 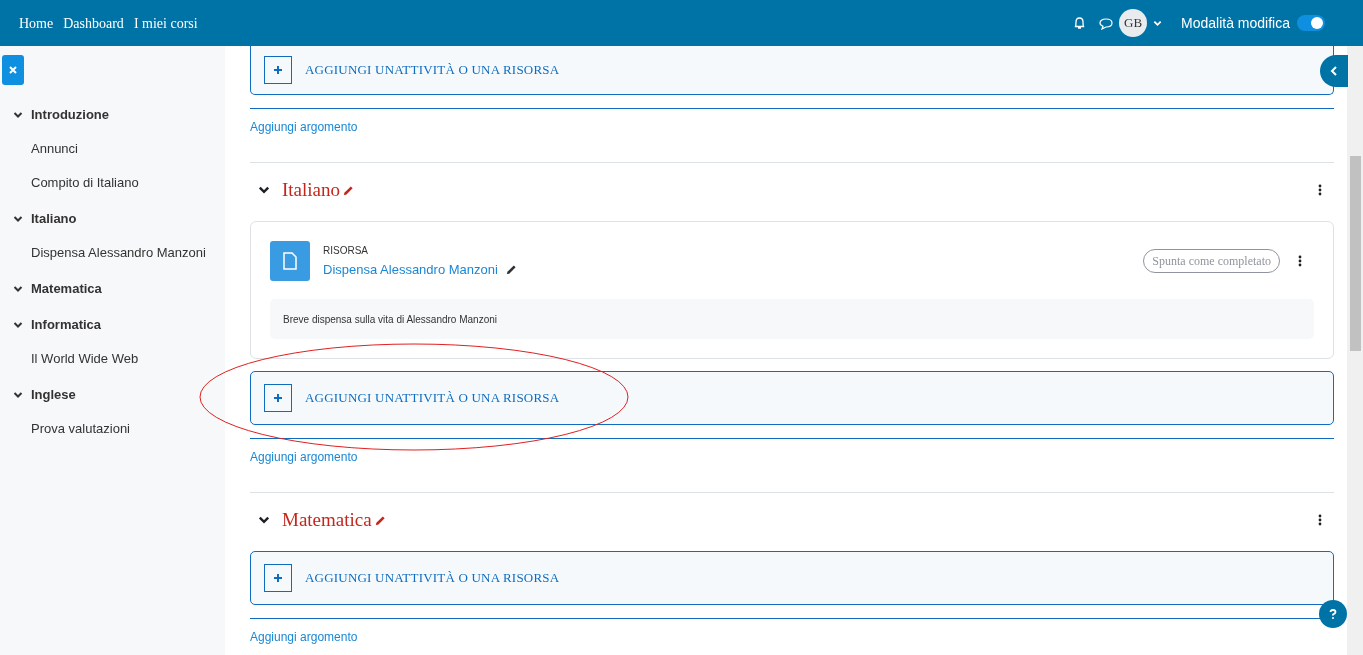 I want to click on edit-mode-label: Modalità modifica, so click(x=1235, y=23).